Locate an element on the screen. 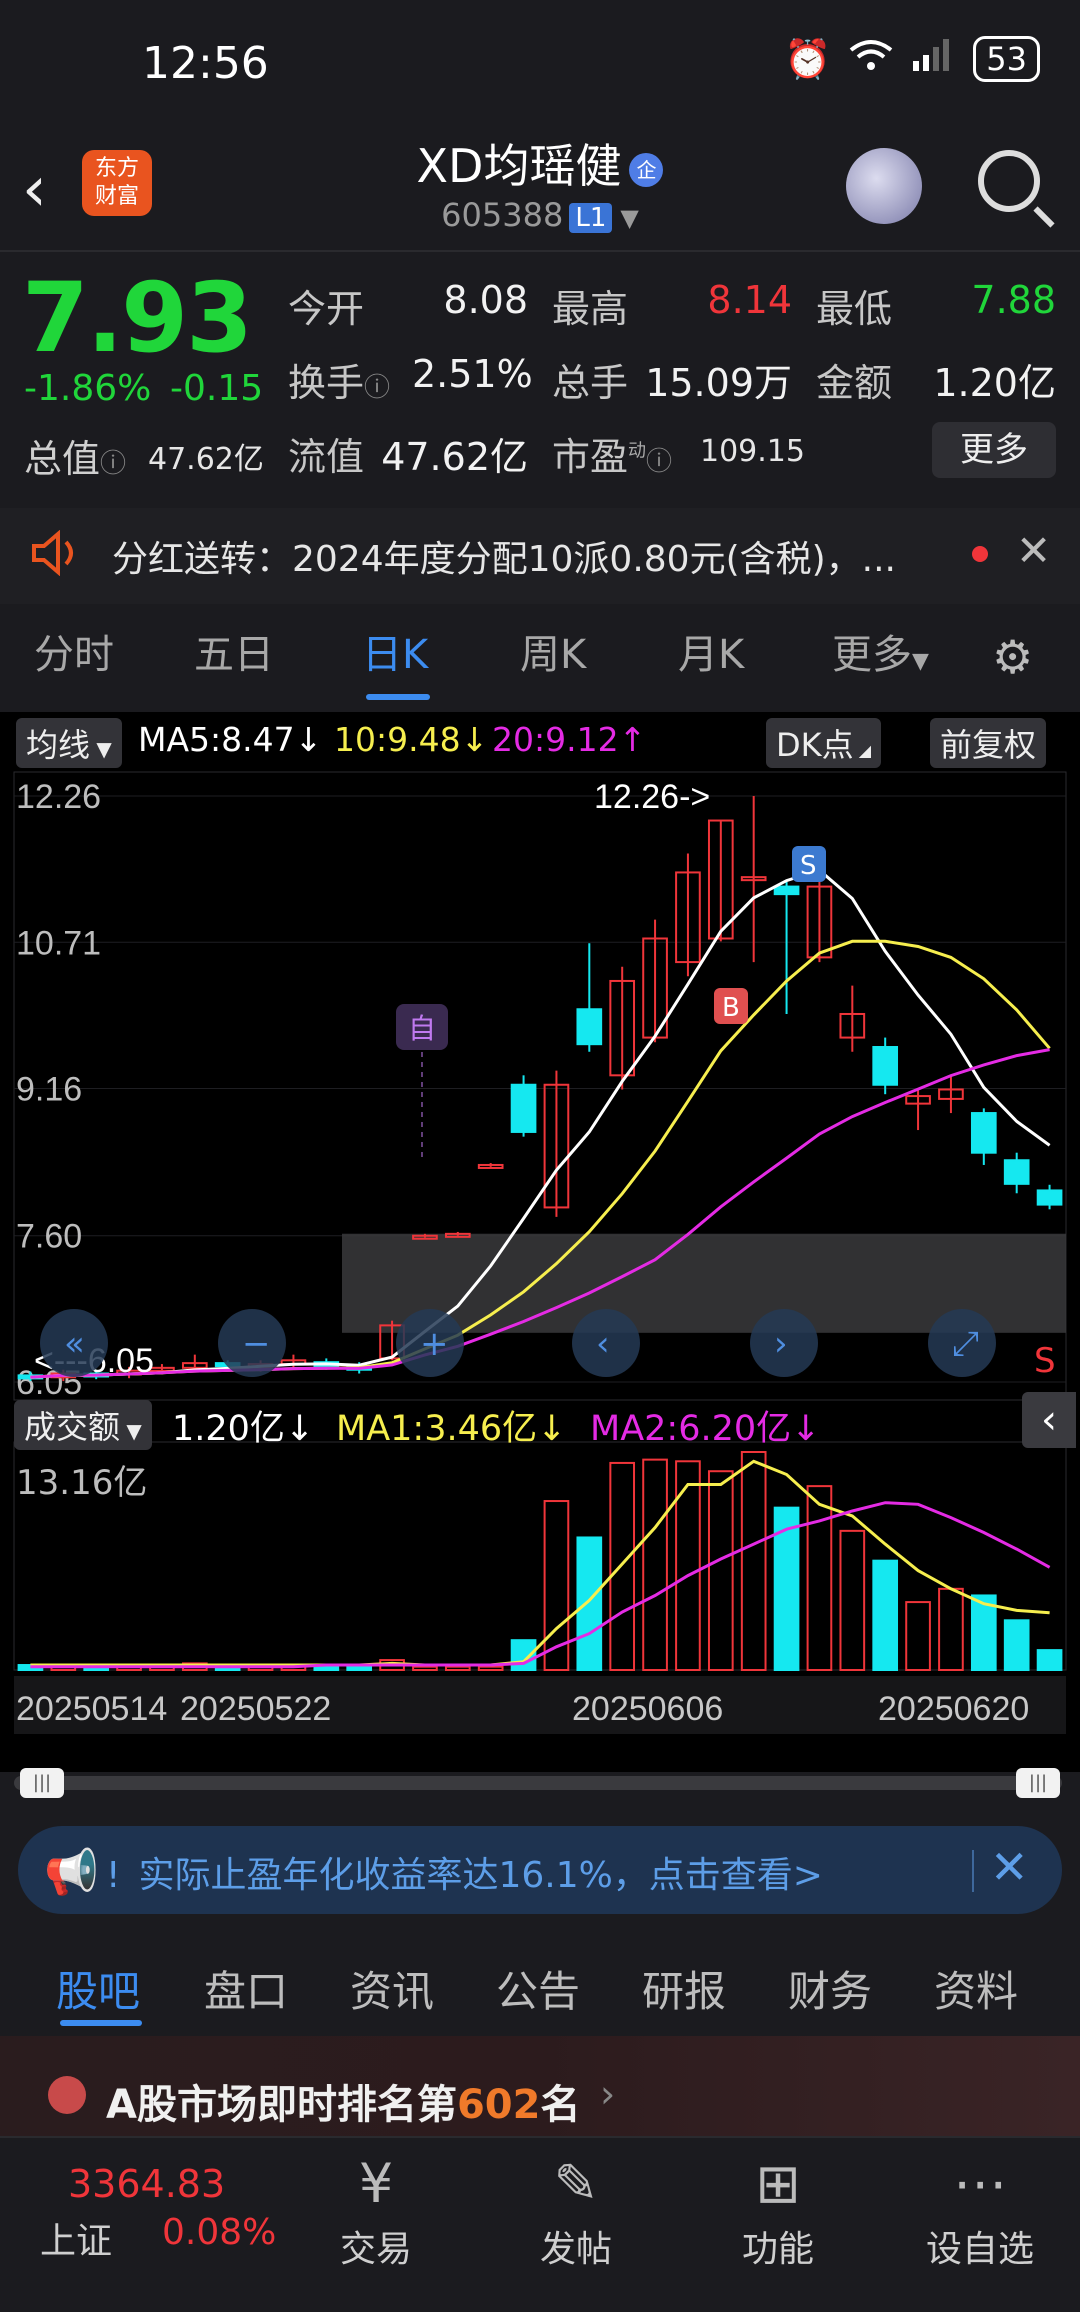  tab-daily-k: 日K is located at coordinates (395, 651).